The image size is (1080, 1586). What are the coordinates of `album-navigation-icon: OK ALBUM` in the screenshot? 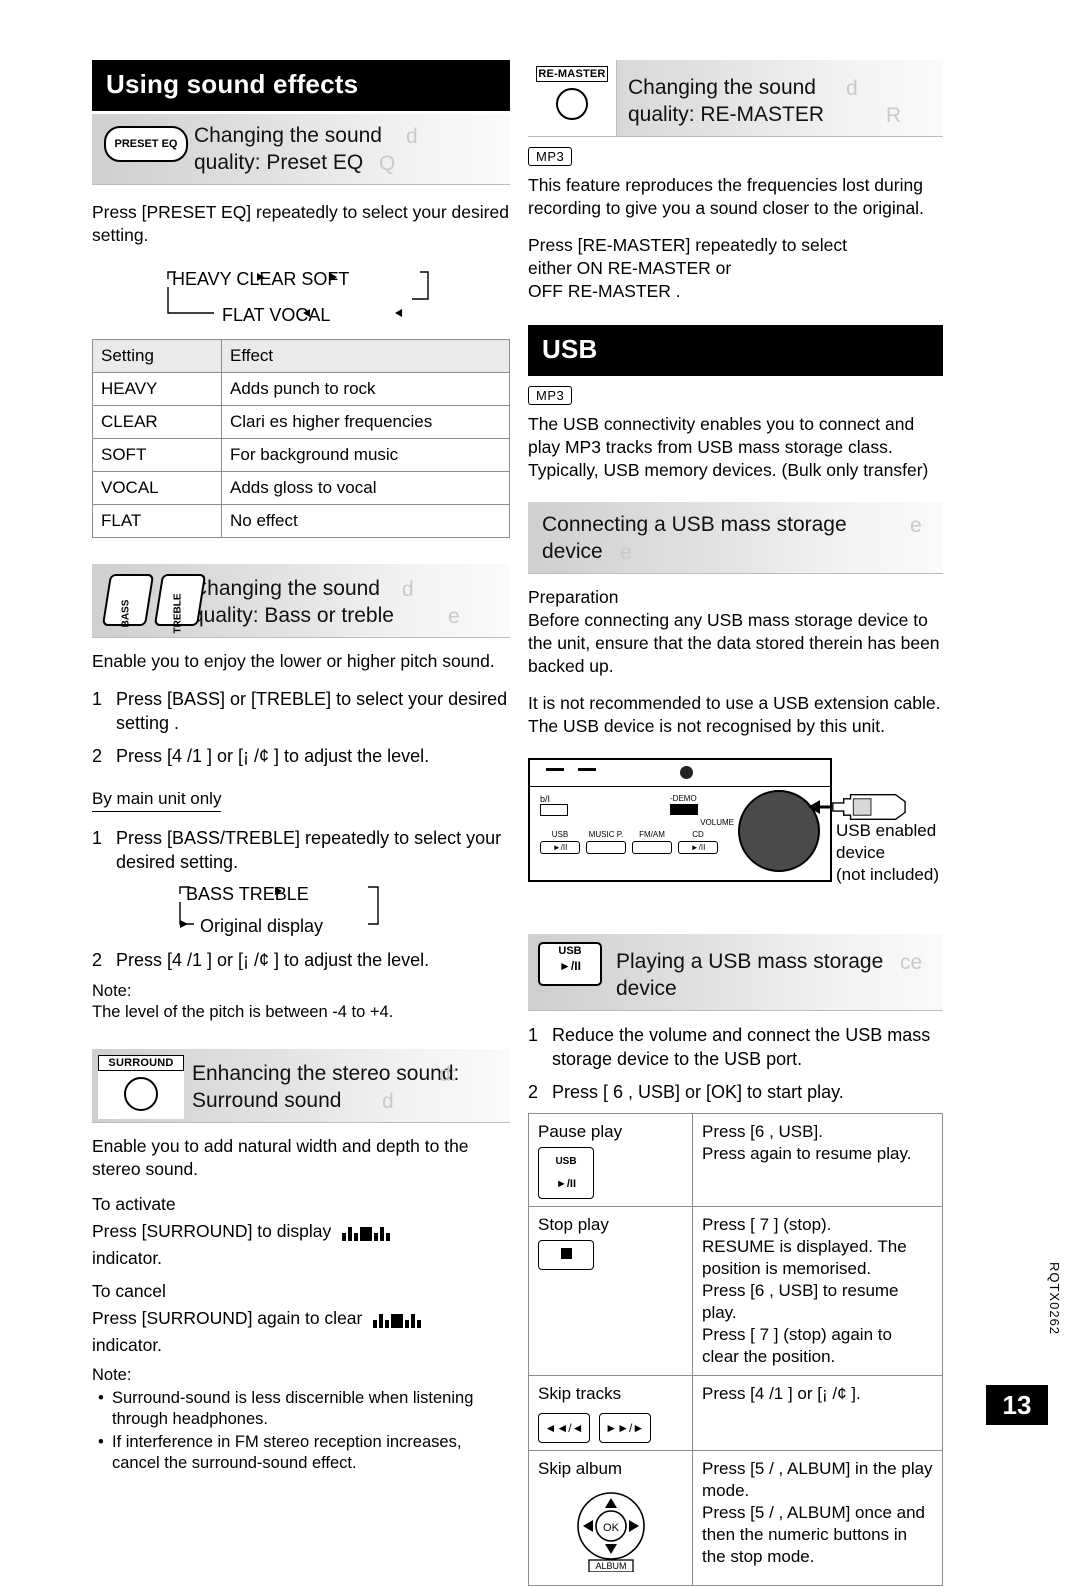 It's located at (610, 1532).